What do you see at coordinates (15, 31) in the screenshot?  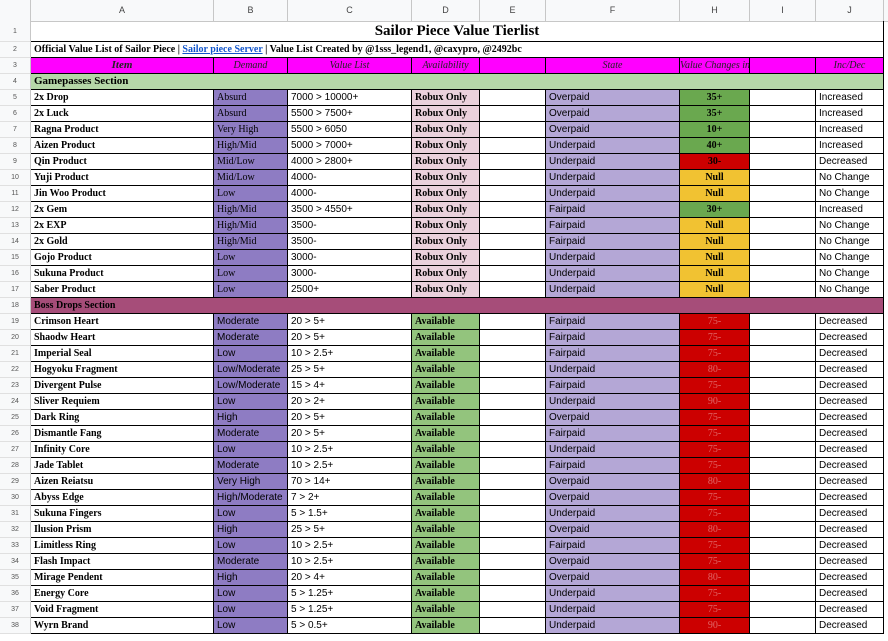 I see `row-number: 1` at bounding box center [15, 31].